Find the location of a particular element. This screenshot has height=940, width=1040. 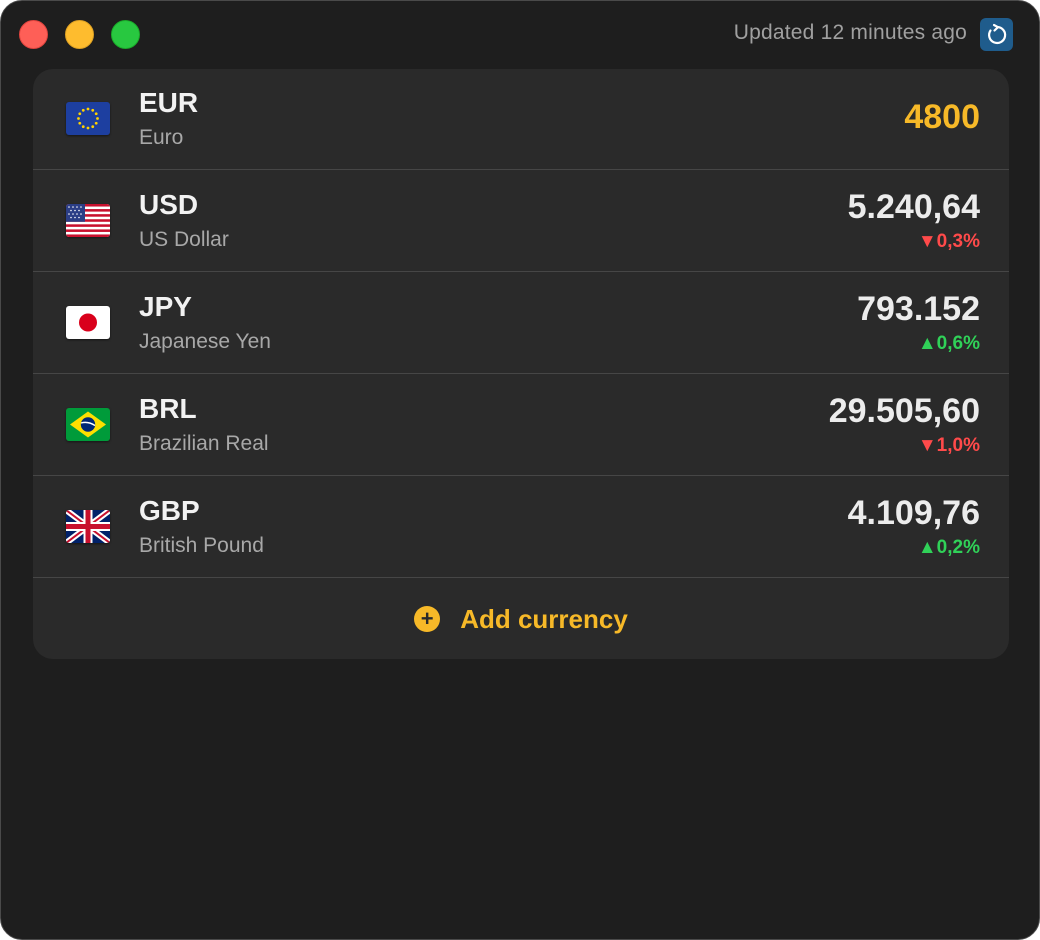

minimize-window-button is located at coordinates (79, 34).